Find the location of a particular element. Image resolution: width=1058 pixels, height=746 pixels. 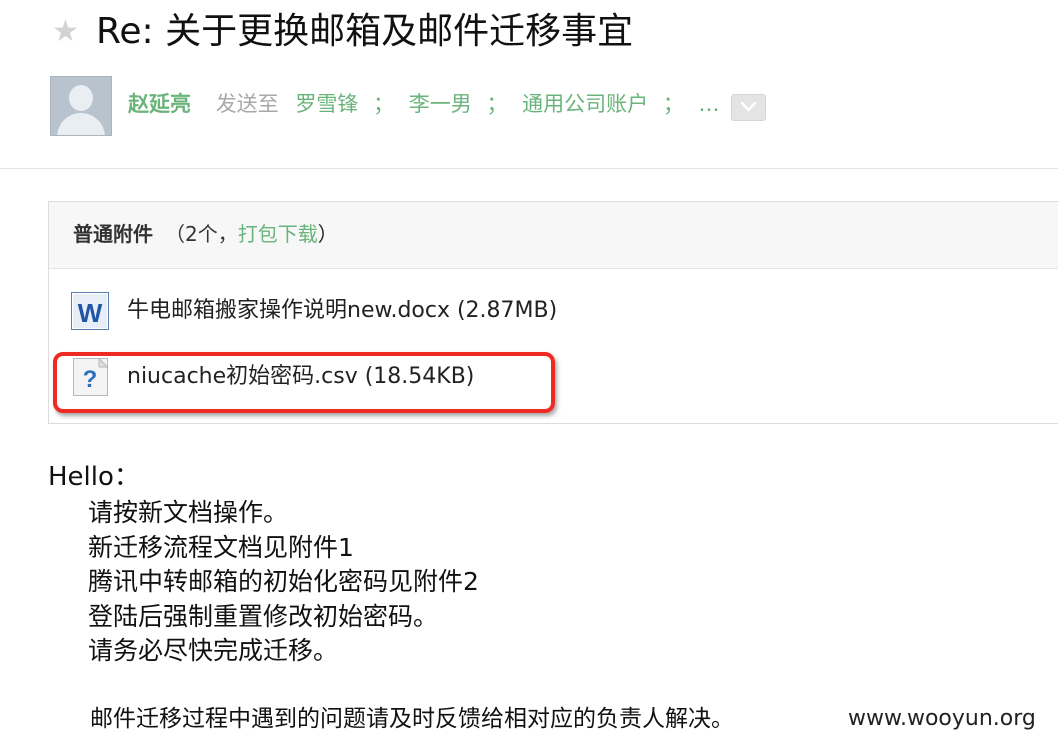

svg-text: W is located at coordinates (90, 313).